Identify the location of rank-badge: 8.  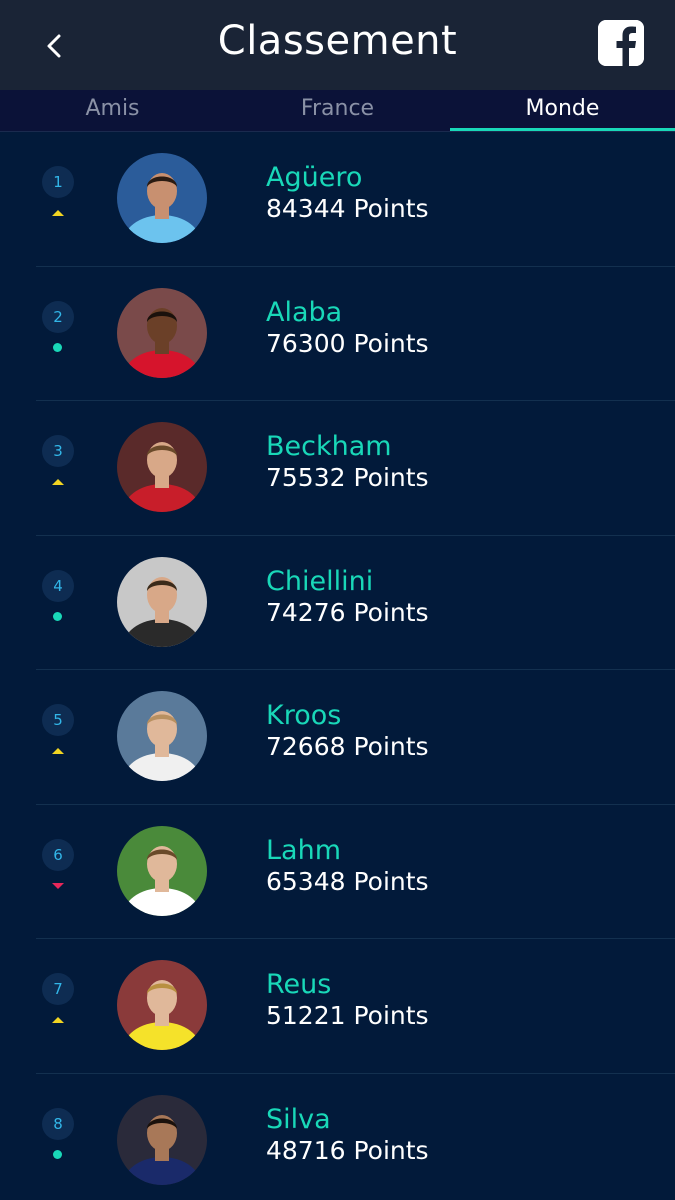
(58, 1123).